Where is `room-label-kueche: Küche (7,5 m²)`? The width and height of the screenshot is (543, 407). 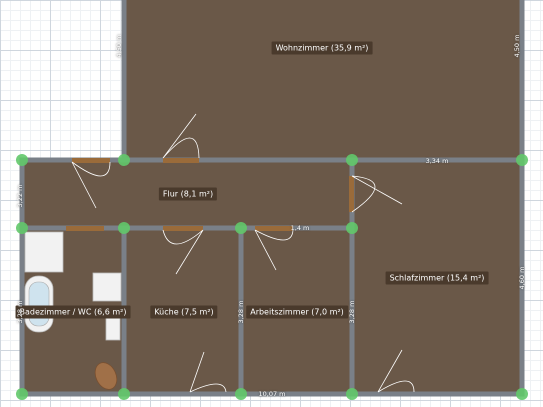 room-label-kueche: Küche (7,5 m²) is located at coordinates (184, 312).